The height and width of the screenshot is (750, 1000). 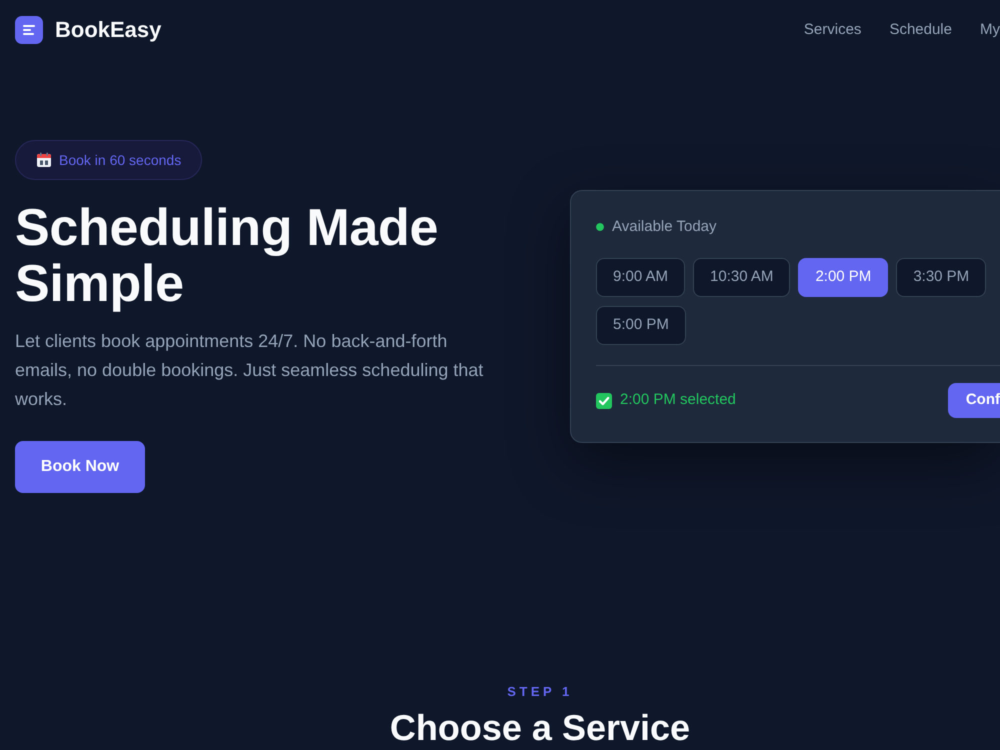 What do you see at coordinates (833, 30) in the screenshot?
I see `nav-link: Services` at bounding box center [833, 30].